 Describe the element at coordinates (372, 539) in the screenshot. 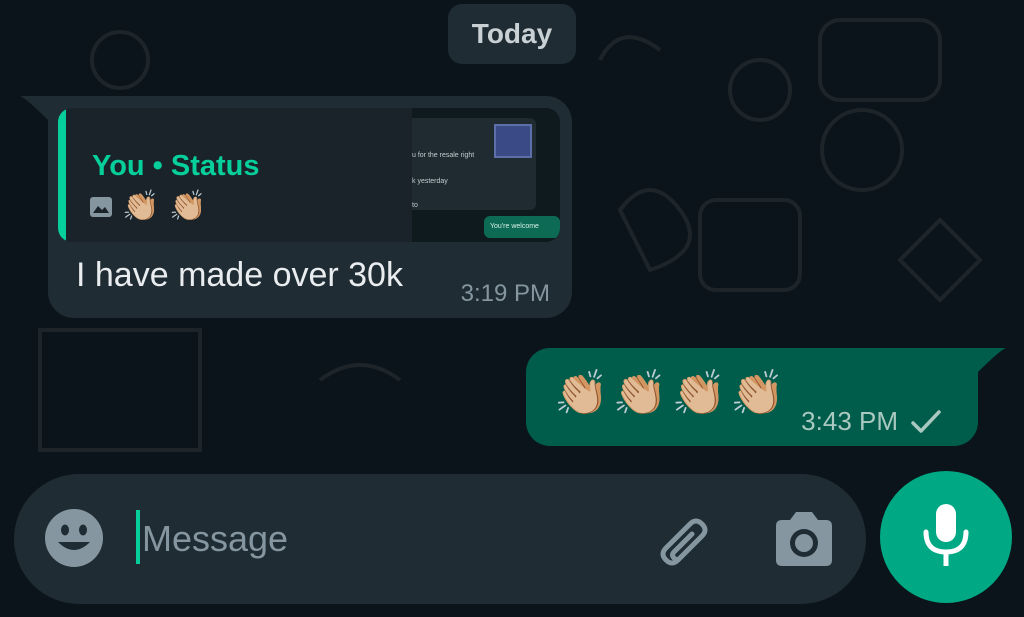

I see `message-input` at that location.